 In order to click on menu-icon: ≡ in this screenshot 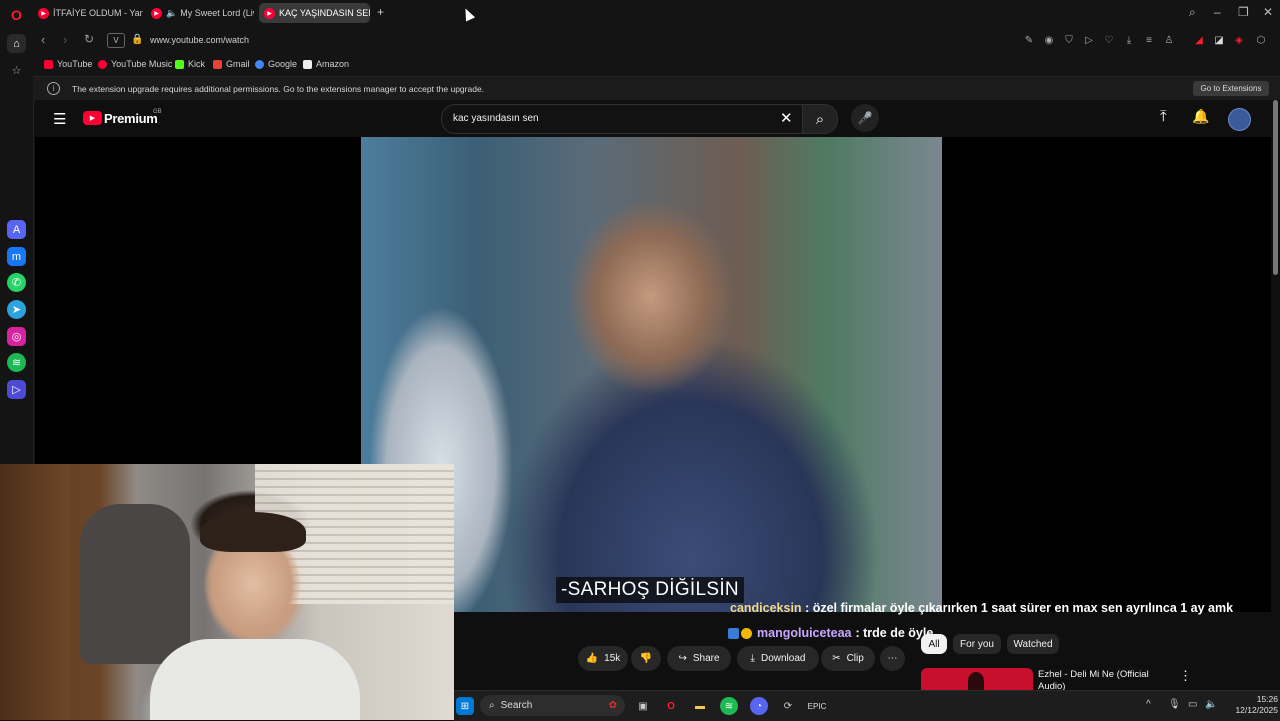, I will do `click(1149, 40)`.